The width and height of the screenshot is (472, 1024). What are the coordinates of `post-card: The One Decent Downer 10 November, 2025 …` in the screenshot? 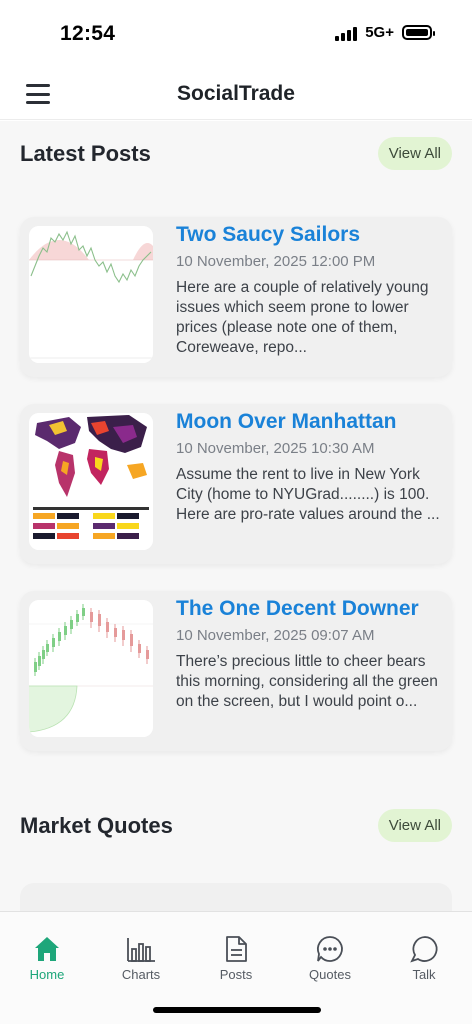 It's located at (236, 671).